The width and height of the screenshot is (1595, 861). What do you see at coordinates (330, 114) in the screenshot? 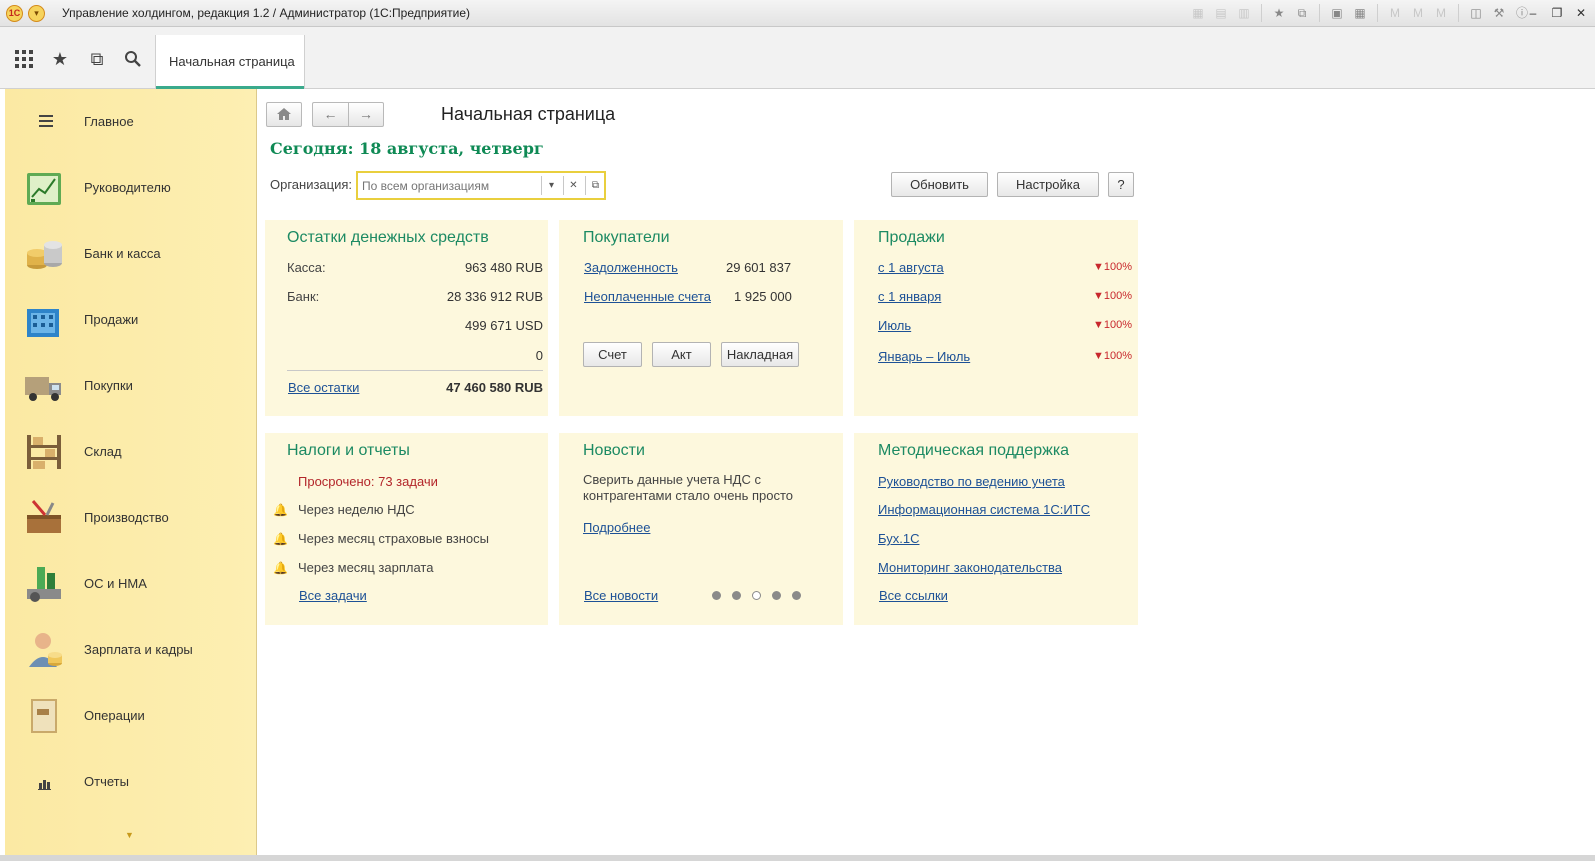
I see `back-button: ←` at bounding box center [330, 114].